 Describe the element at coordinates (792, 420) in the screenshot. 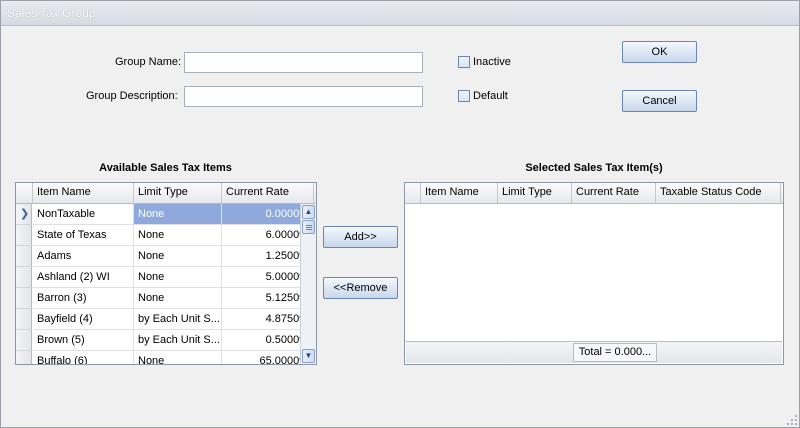

I see `resize-grip-icon` at that location.